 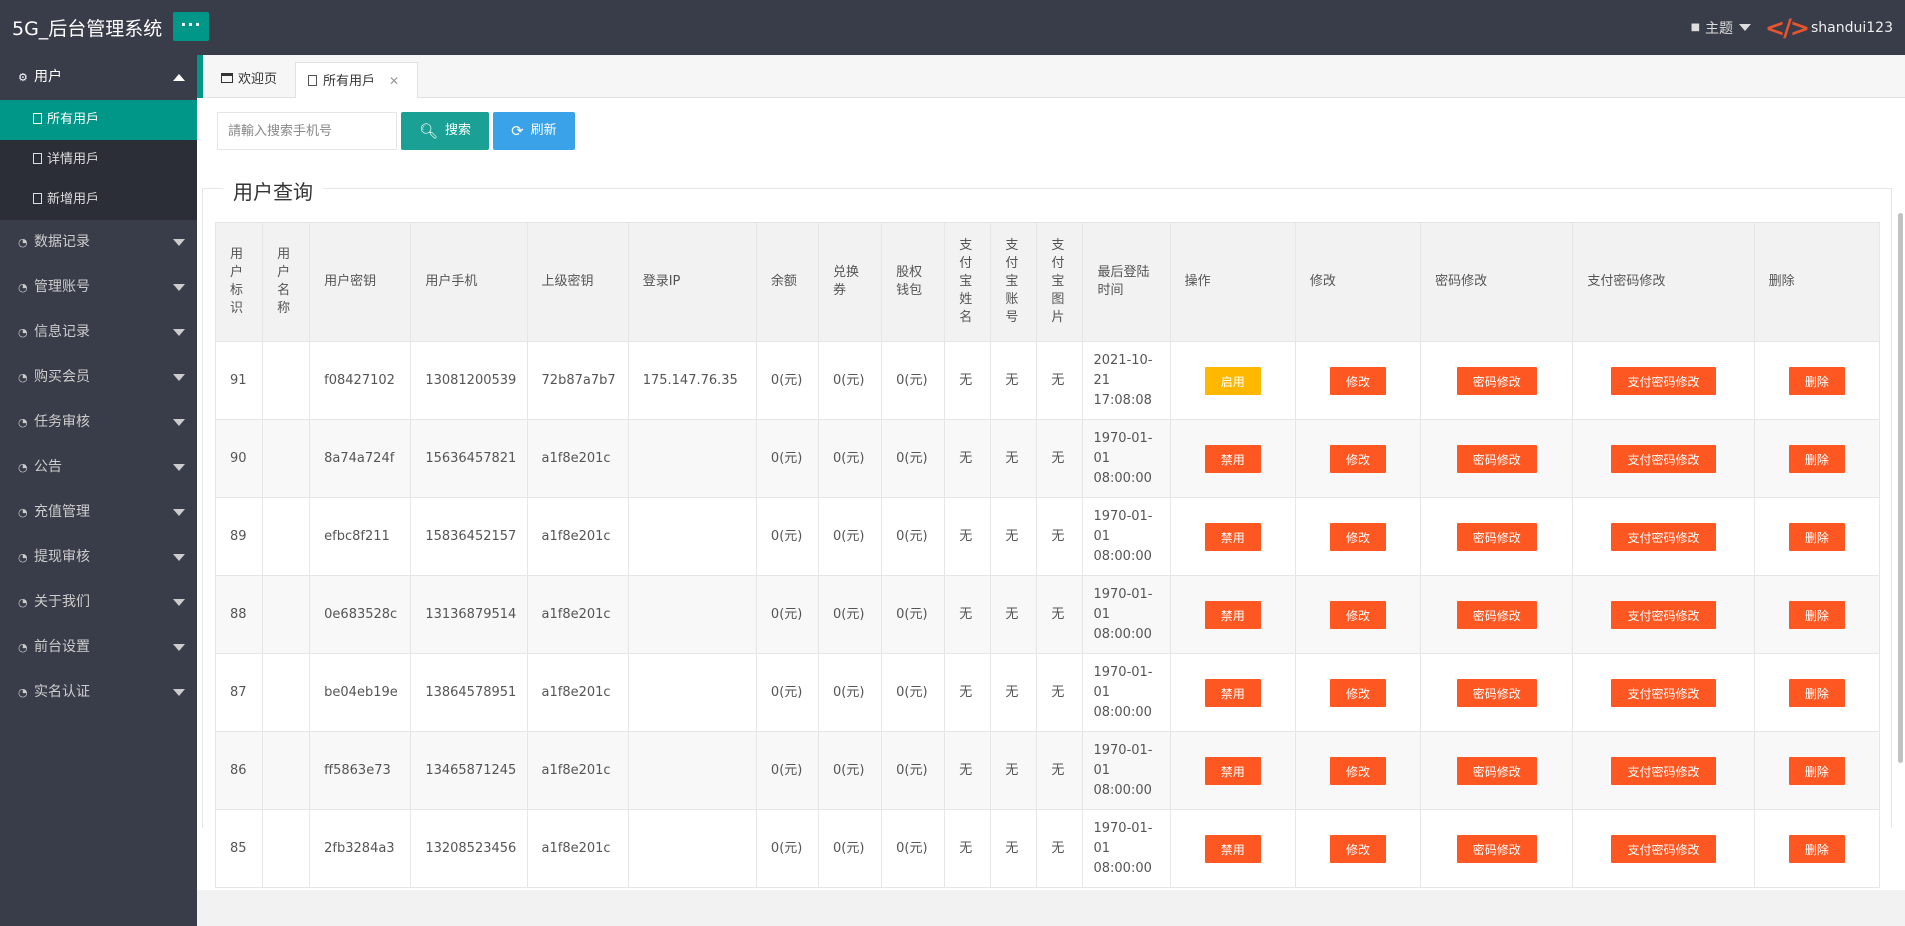 What do you see at coordinates (98, 332) in the screenshot?
I see `sidebar-group-info-records: ◔ 信息记录` at bounding box center [98, 332].